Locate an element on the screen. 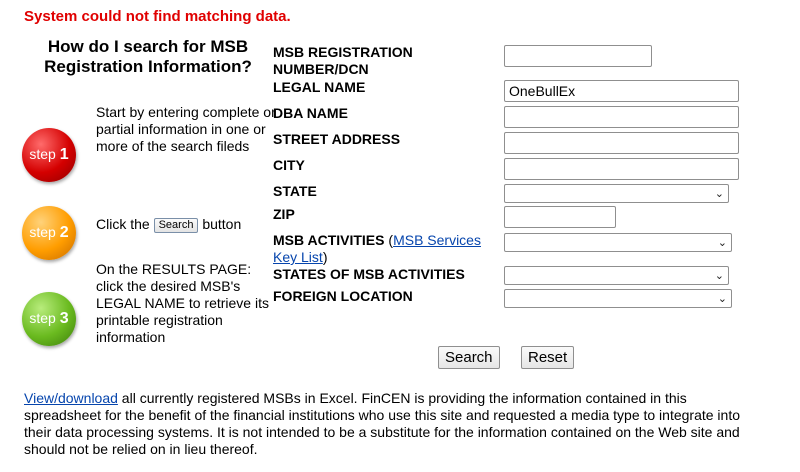  step-3-badge: step 3 is located at coordinates (49, 319).